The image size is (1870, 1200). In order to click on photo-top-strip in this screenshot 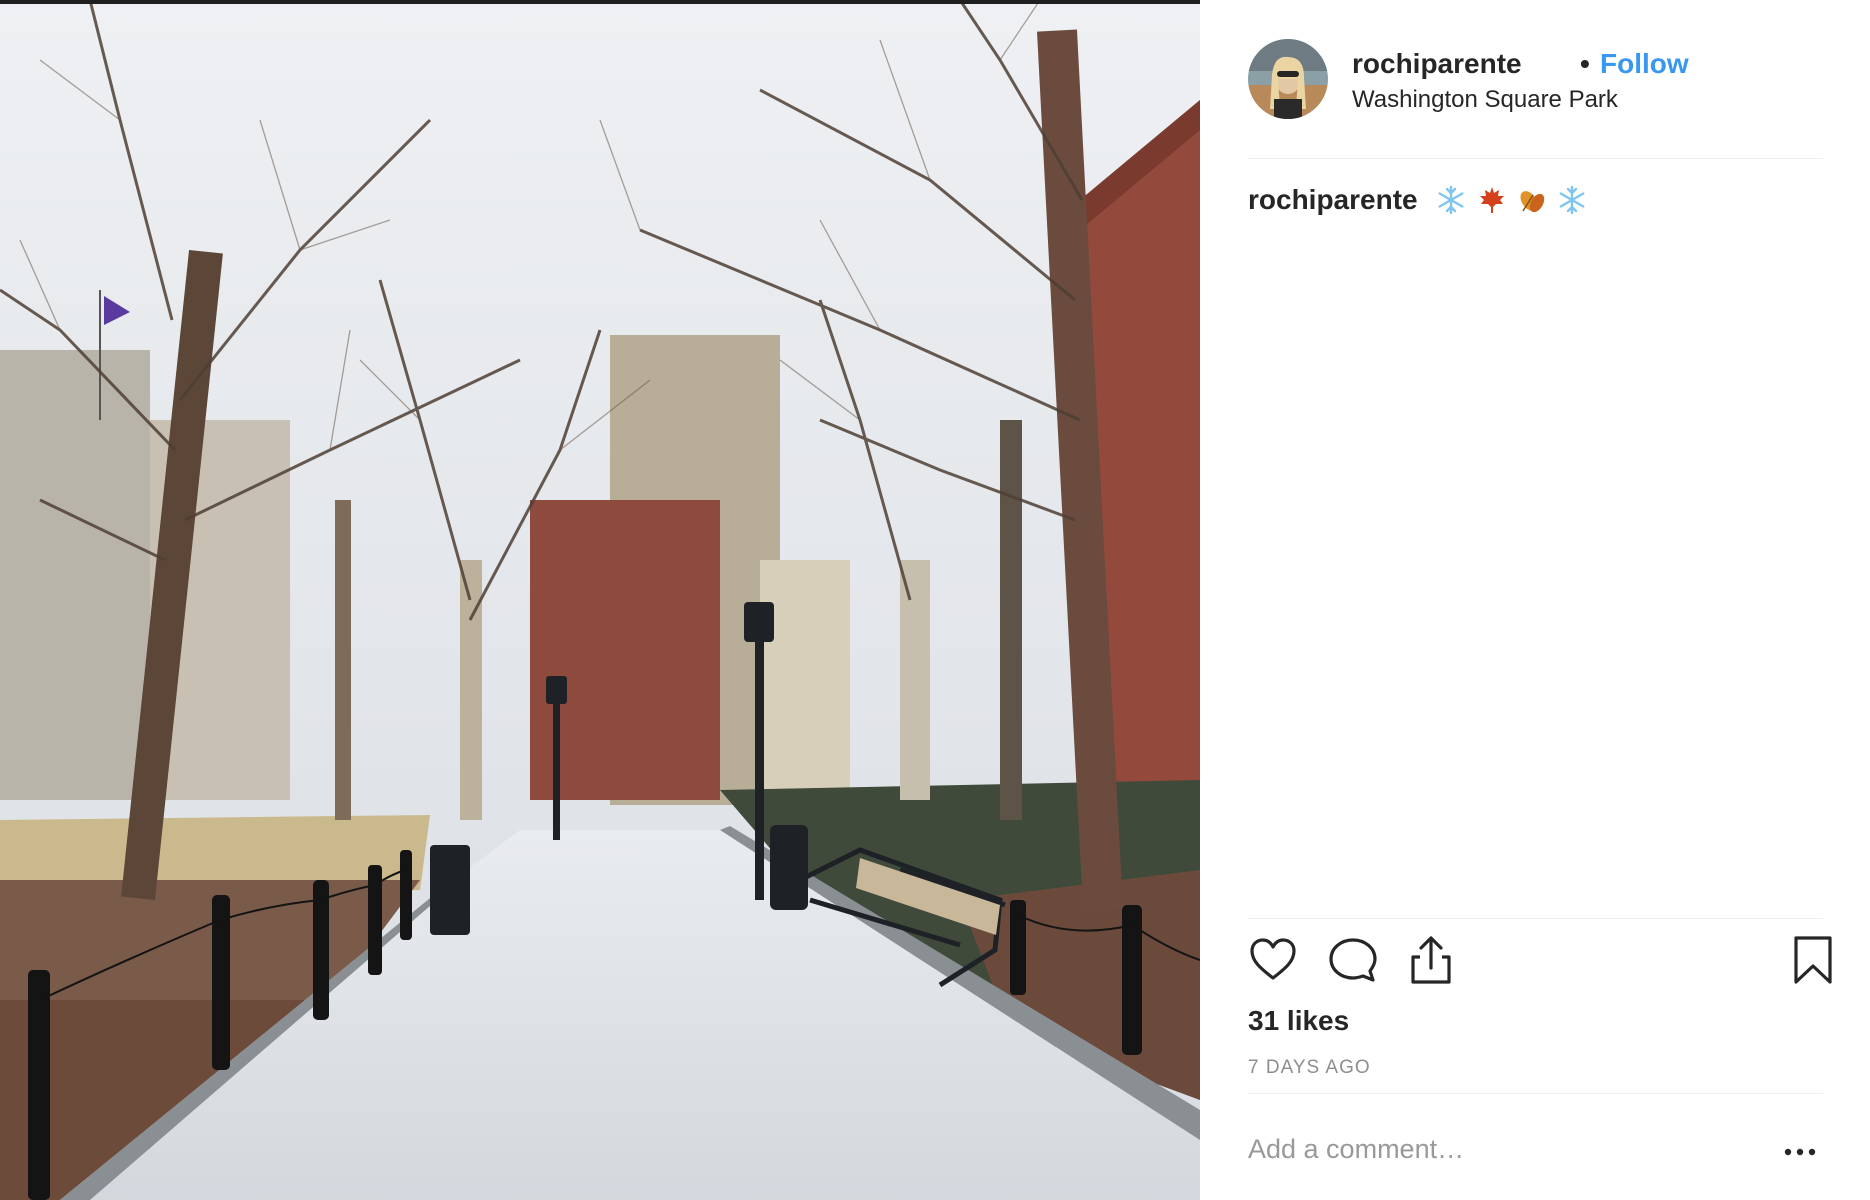, I will do `click(600, 2)`.